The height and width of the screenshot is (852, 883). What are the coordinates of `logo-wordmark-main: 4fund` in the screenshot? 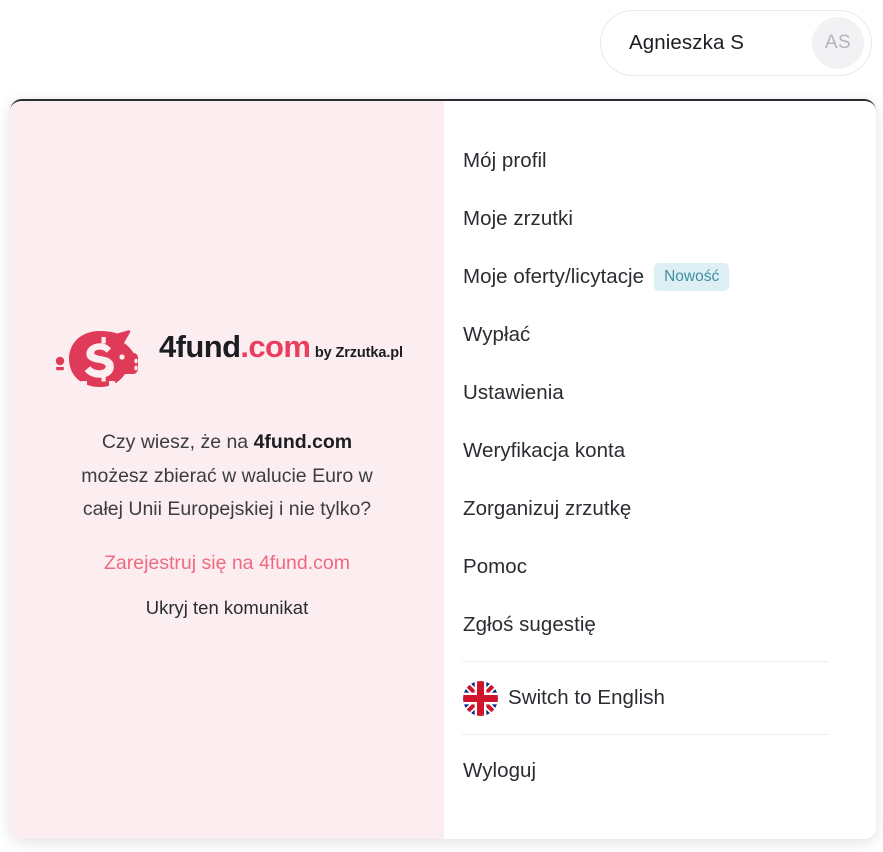 It's located at (200, 346).